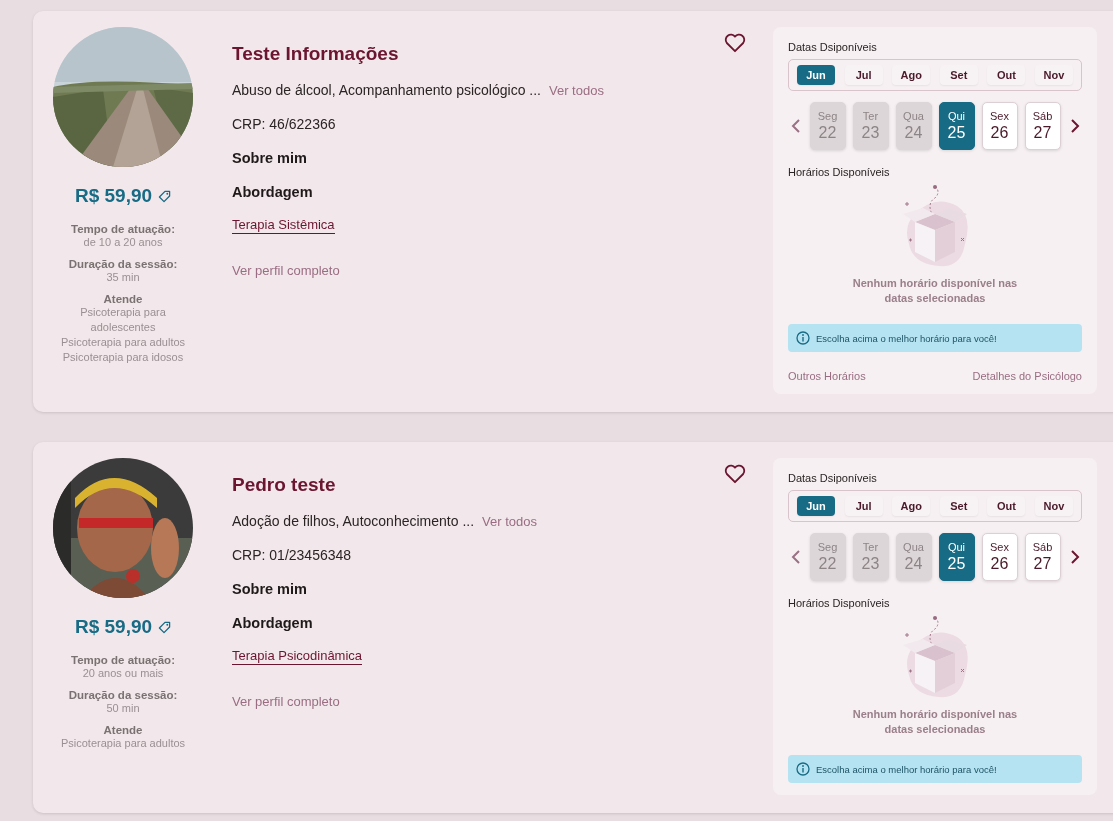  What do you see at coordinates (123, 708) in the screenshot?
I see `duration-value: 50 min` at bounding box center [123, 708].